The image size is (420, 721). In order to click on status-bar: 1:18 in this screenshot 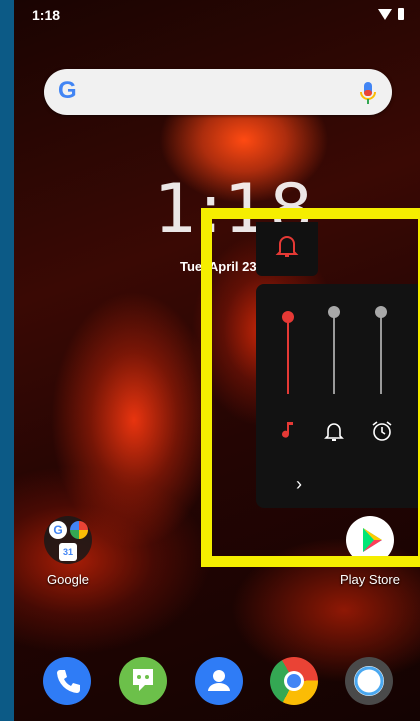, I will do `click(217, 14)`.